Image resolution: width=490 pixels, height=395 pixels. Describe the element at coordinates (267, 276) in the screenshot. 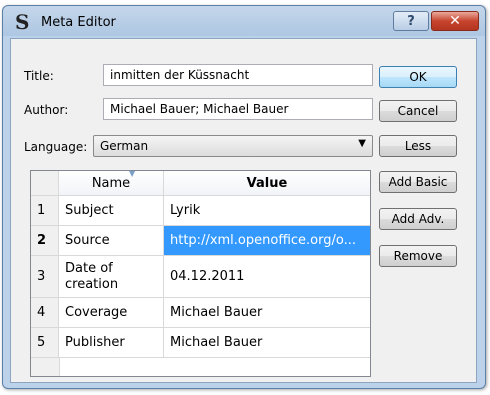

I see `row-value-cell: 04.12.2011` at that location.